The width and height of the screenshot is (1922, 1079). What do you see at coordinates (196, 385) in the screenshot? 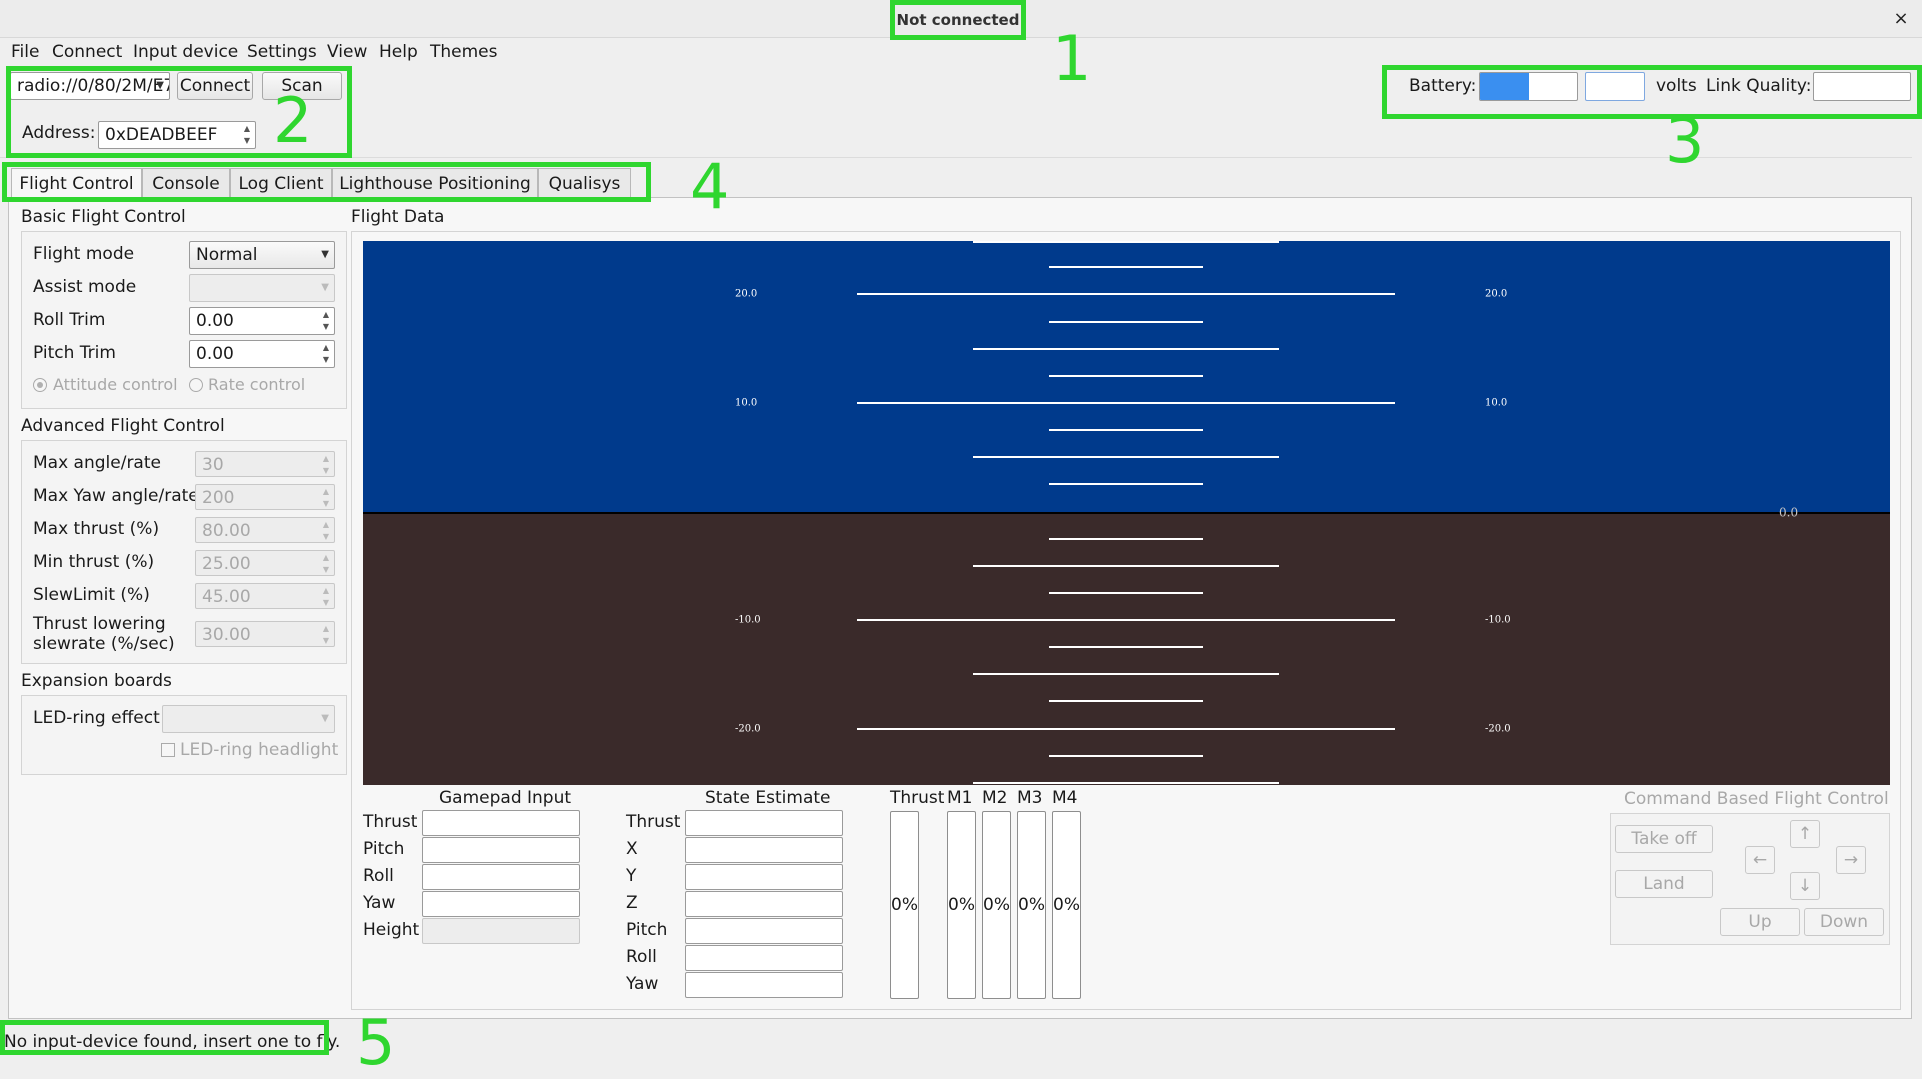
I see `rate-control-radio` at bounding box center [196, 385].